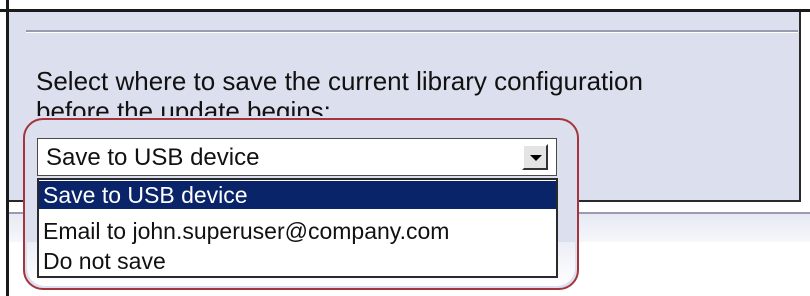  What do you see at coordinates (405, 6) in the screenshot?
I see `window-top-border` at bounding box center [405, 6].